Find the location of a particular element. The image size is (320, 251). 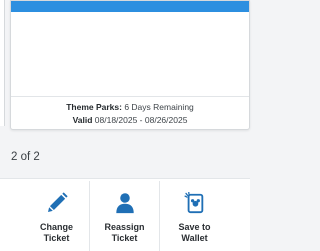

valid-dates: 08/18/2025 - 08/26/2025 is located at coordinates (141, 120).